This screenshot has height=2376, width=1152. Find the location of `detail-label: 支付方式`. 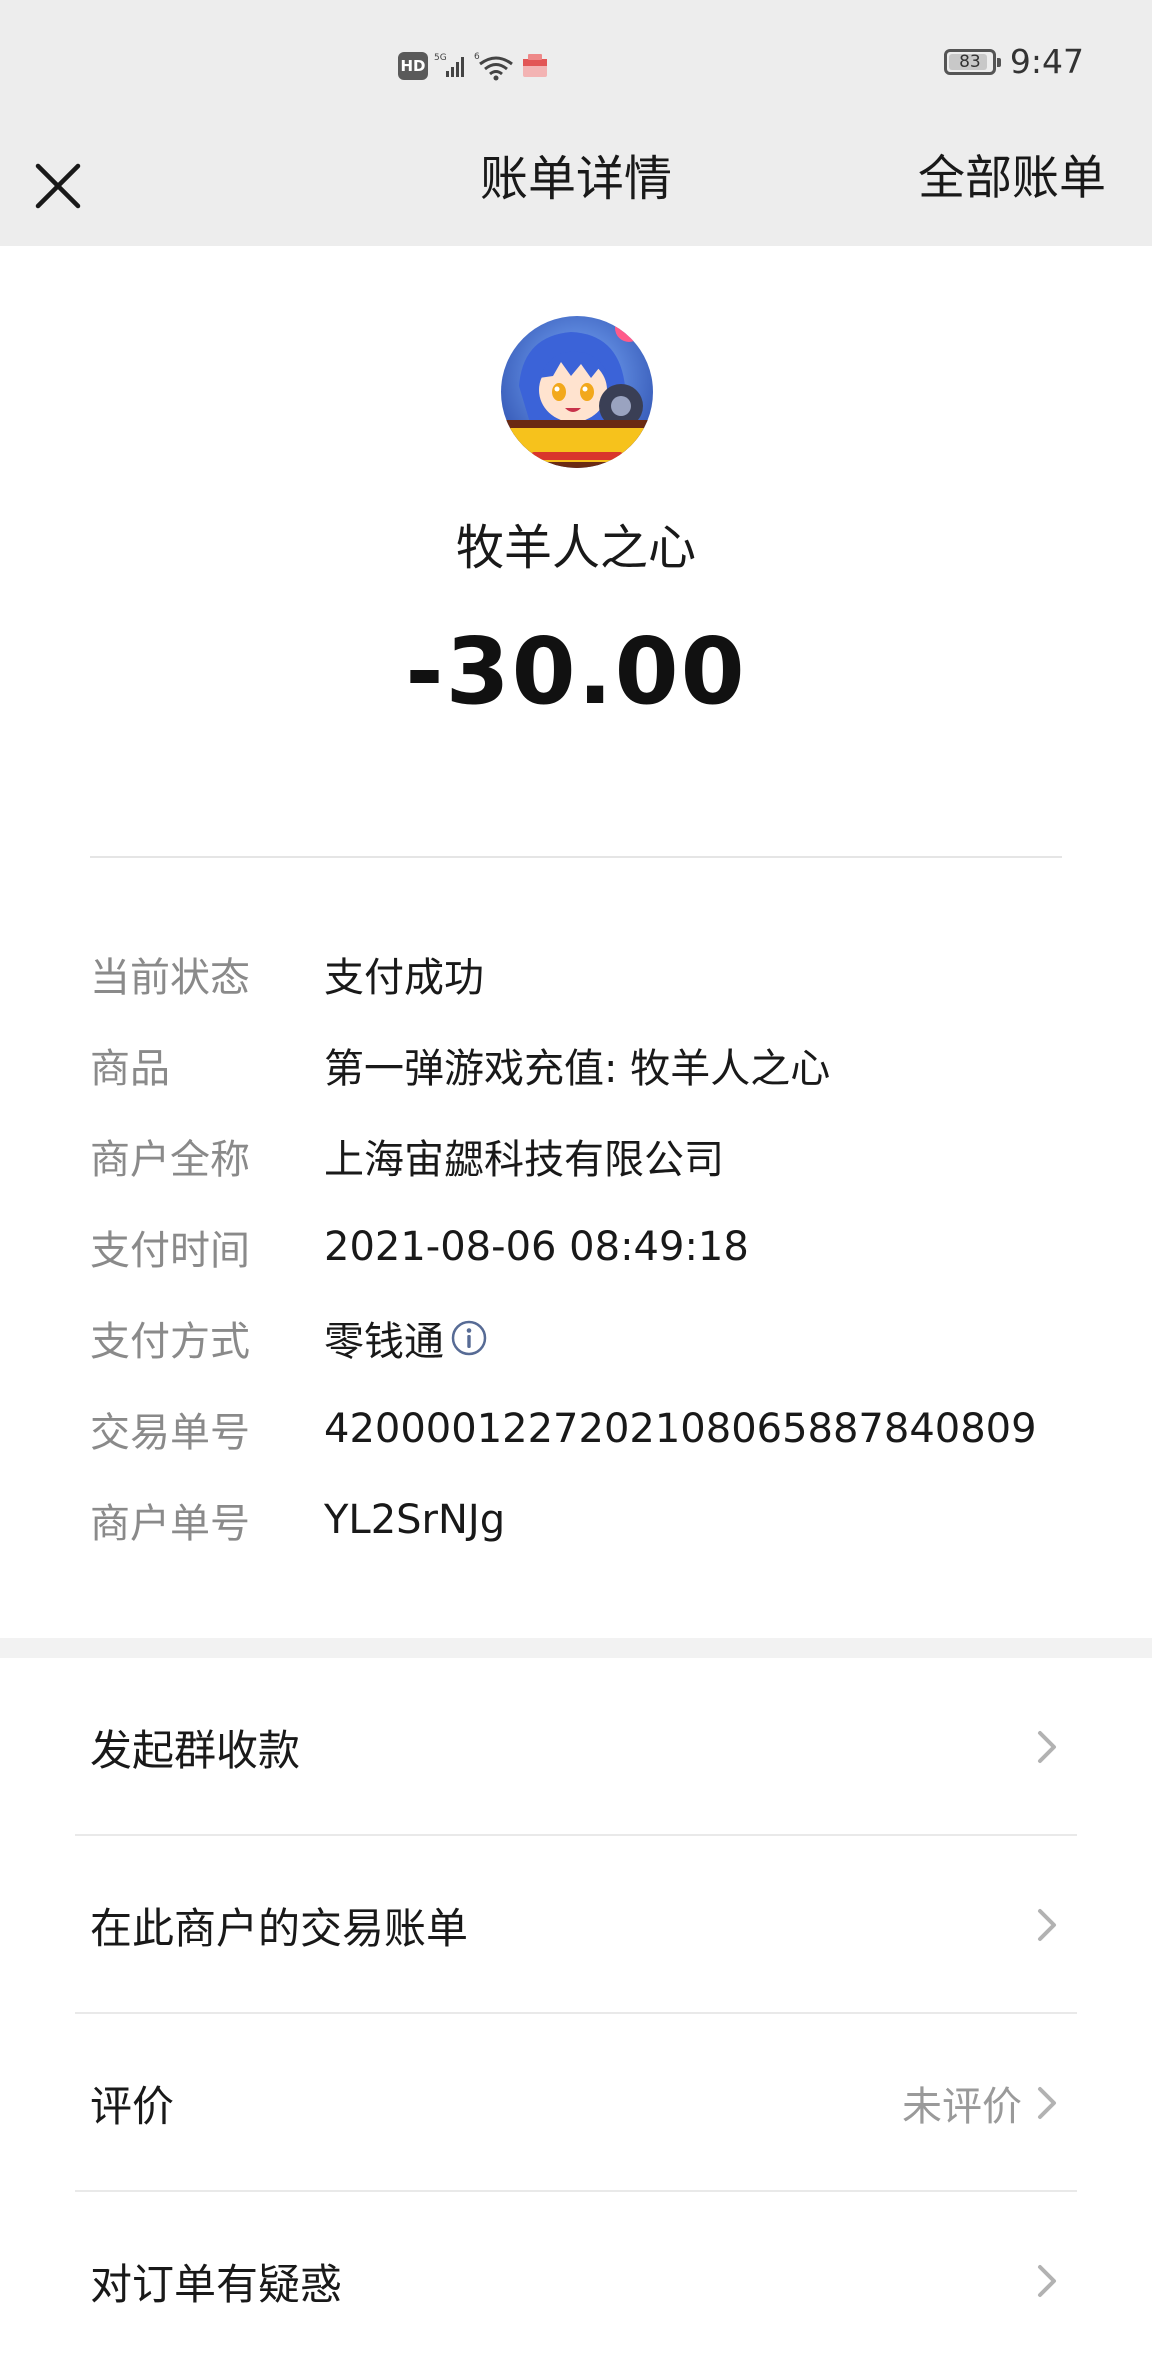

detail-label: 支付方式 is located at coordinates (170, 1341).